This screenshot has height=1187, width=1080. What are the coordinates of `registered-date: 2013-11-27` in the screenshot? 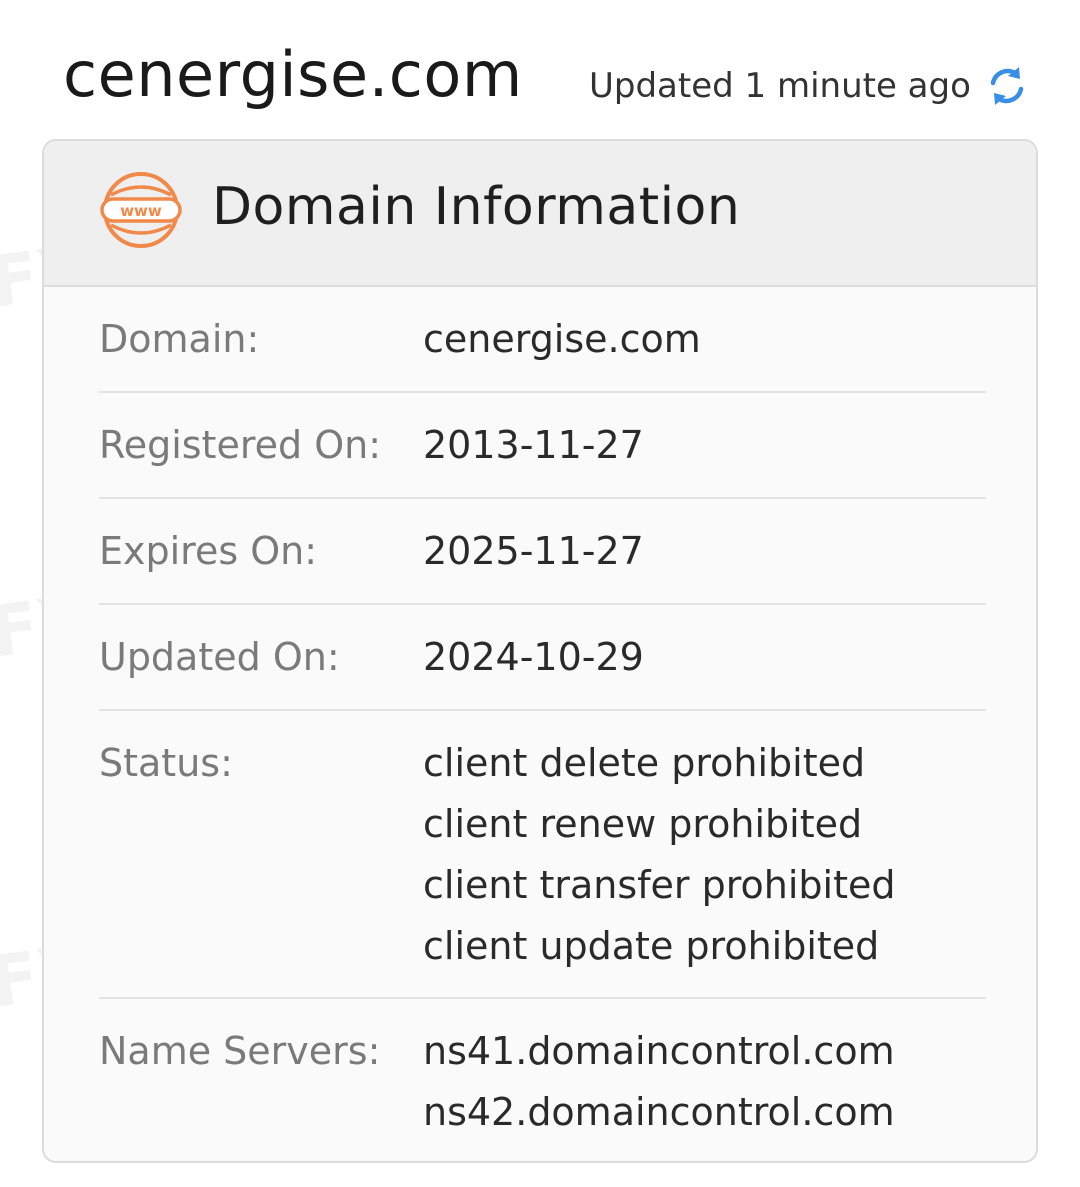 It's located at (533, 445).